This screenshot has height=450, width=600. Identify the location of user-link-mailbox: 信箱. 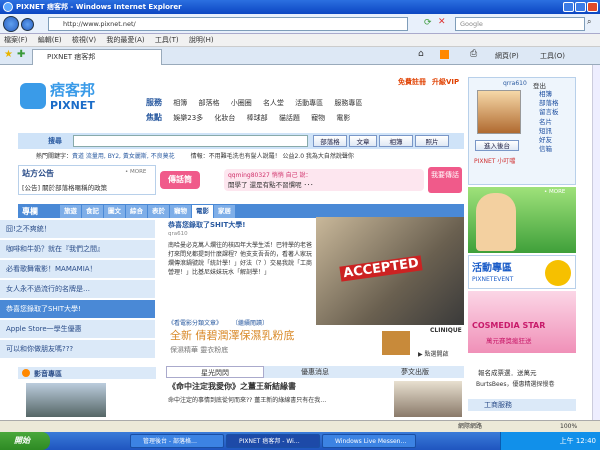
(558, 149).